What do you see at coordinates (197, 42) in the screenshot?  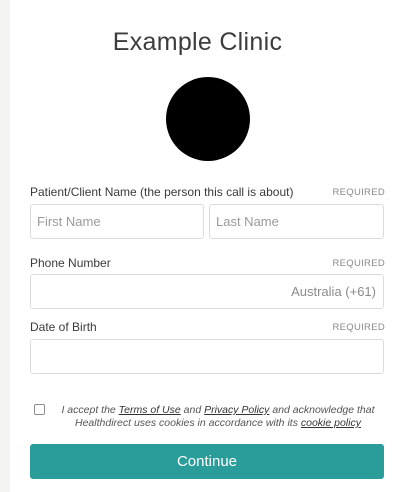 I see `clinic-title: Example Clinic` at bounding box center [197, 42].